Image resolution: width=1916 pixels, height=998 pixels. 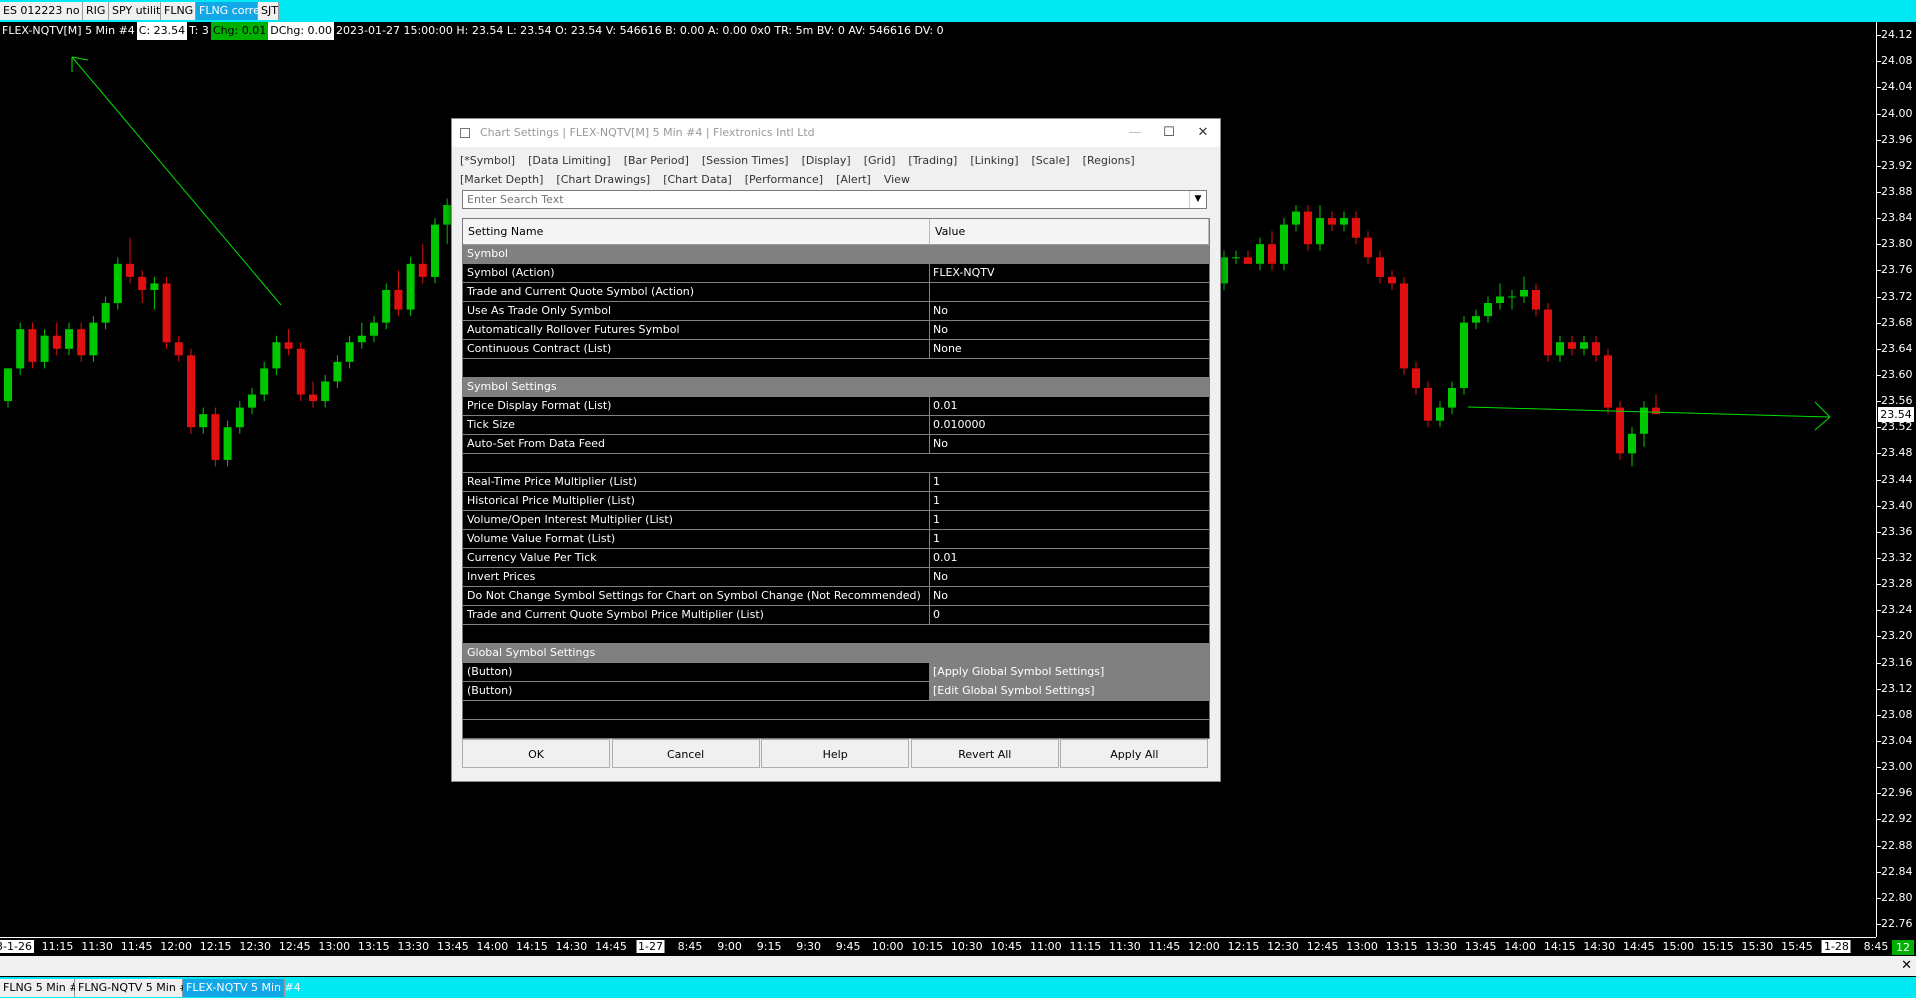 I want to click on setting-row: Invert Prices No, so click(x=836, y=577).